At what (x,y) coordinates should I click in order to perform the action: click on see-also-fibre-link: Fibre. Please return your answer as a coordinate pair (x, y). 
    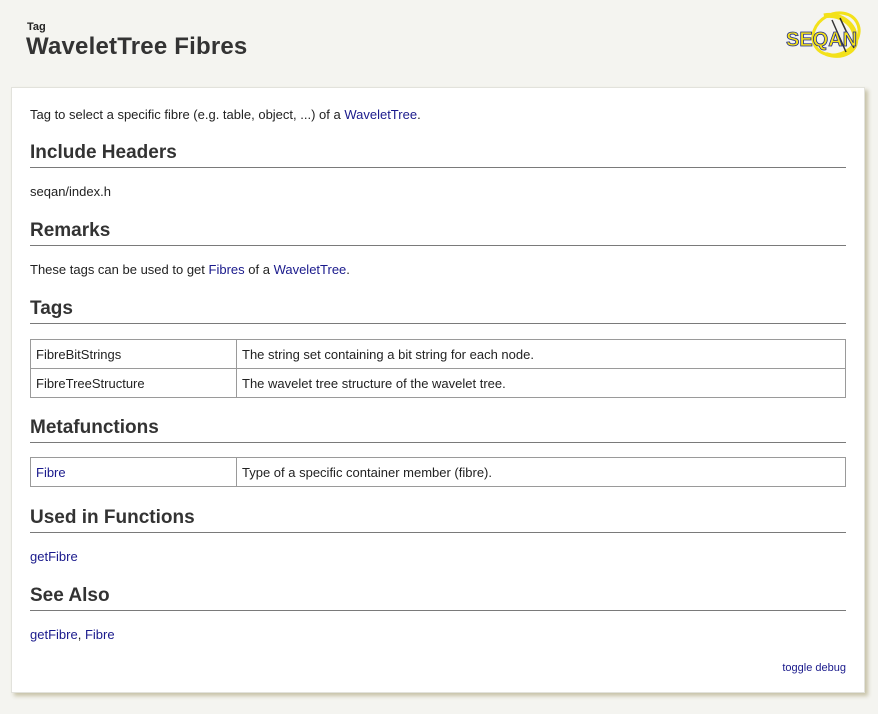
    Looking at the image, I should click on (100, 634).